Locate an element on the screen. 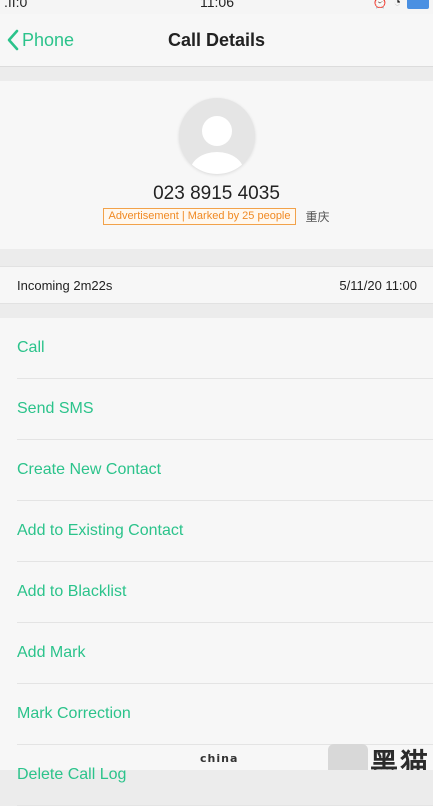 The width and height of the screenshot is (433, 806). navigation-bar: Phone Call Details is located at coordinates (216, 40).